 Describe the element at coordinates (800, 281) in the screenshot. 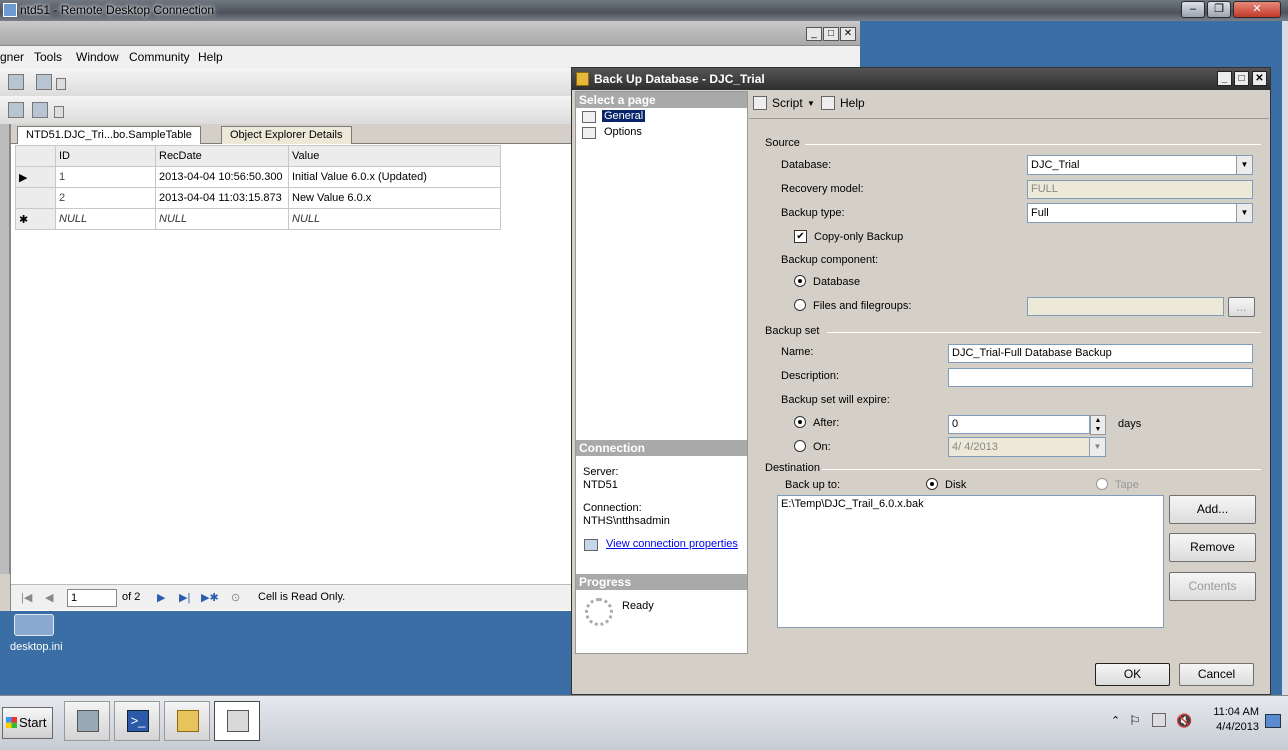

I see `component-database-radio` at that location.